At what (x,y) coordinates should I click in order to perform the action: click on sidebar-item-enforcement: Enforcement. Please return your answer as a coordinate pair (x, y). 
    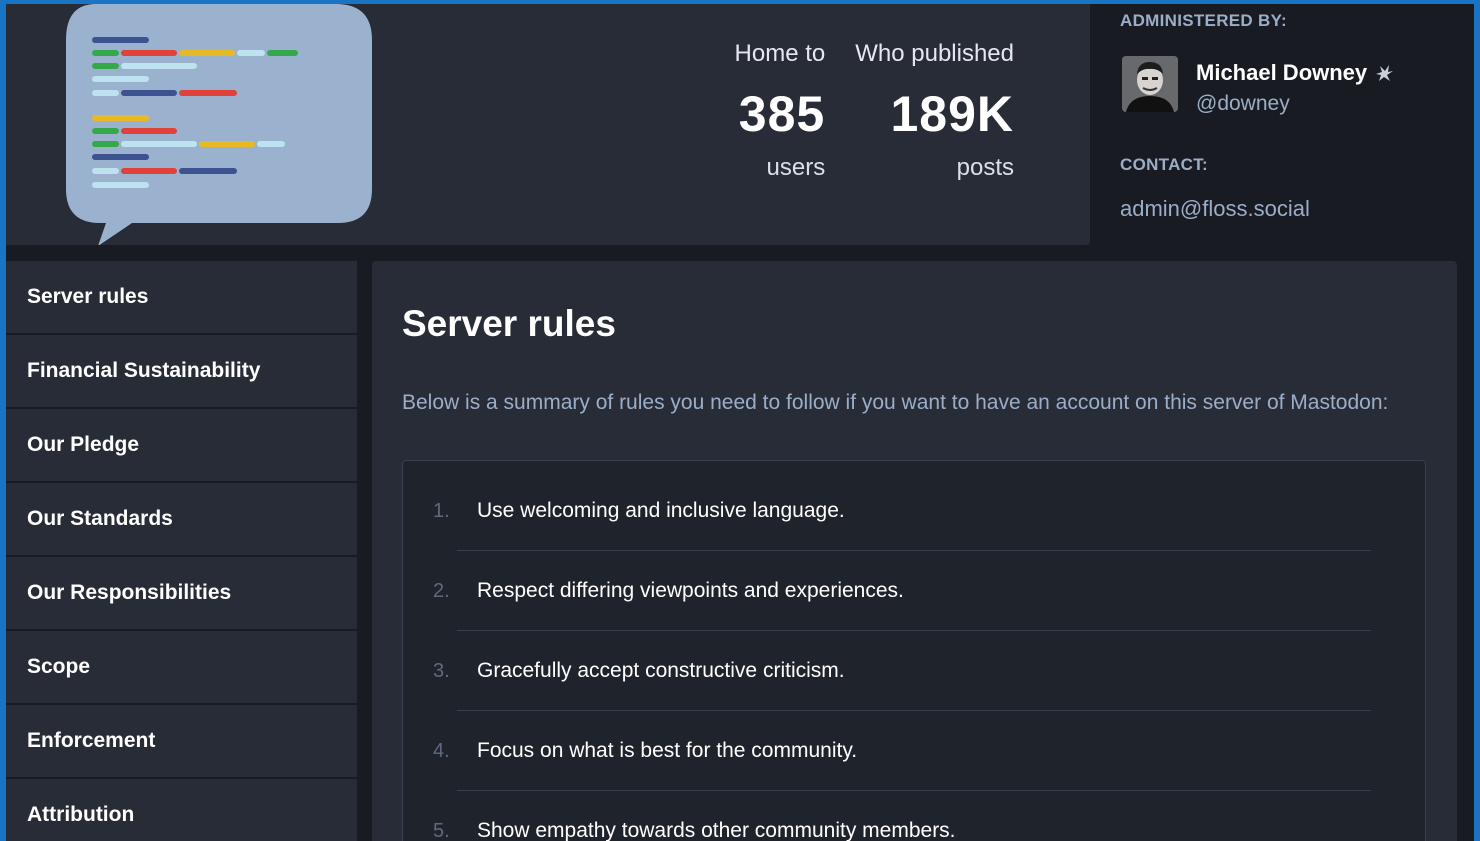
    Looking at the image, I should click on (181, 742).